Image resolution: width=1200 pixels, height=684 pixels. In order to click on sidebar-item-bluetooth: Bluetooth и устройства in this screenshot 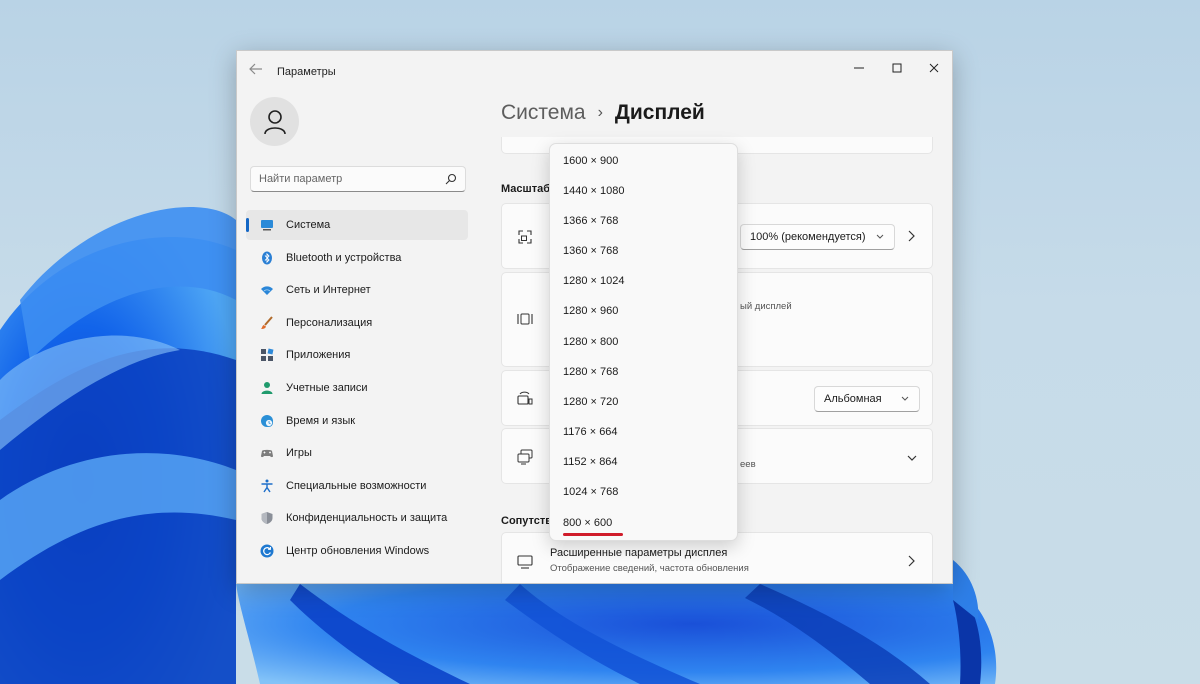, I will do `click(357, 258)`.